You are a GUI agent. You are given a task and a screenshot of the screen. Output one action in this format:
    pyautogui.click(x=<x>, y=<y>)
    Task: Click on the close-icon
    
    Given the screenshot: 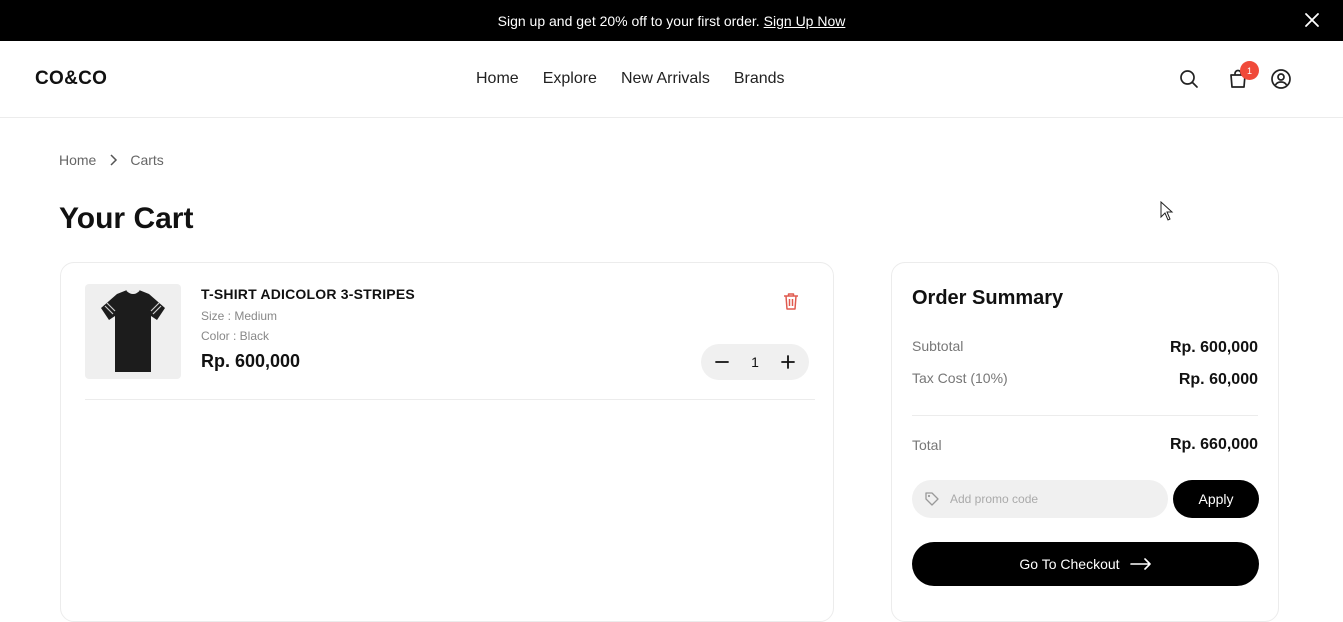 What is the action you would take?
    pyautogui.click(x=1312, y=20)
    